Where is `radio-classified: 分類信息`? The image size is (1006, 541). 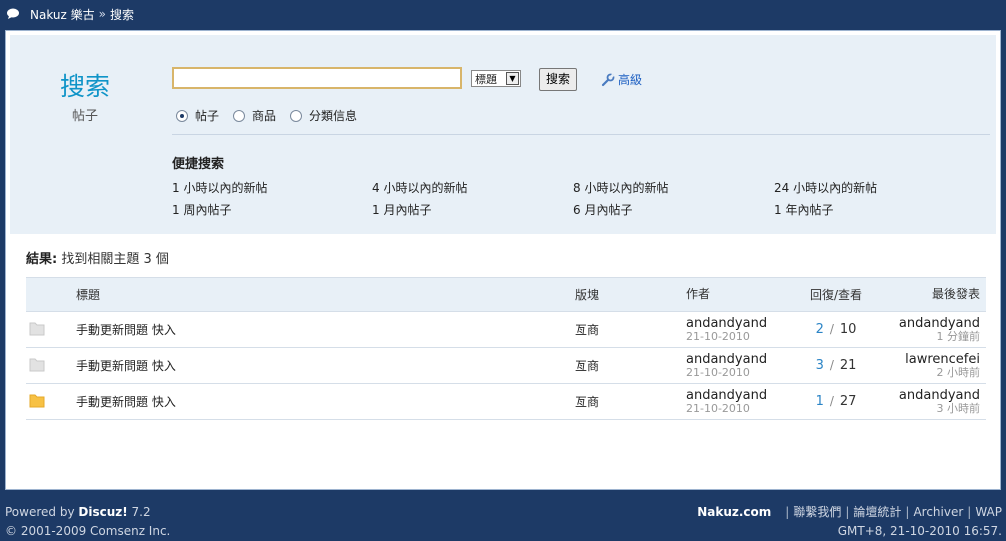 radio-classified: 分類信息 is located at coordinates (323, 115).